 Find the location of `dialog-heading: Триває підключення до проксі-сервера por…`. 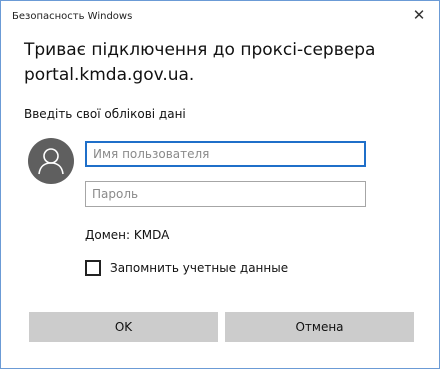

dialog-heading: Триває підключення до проксі-сервера por… is located at coordinates (200, 62).